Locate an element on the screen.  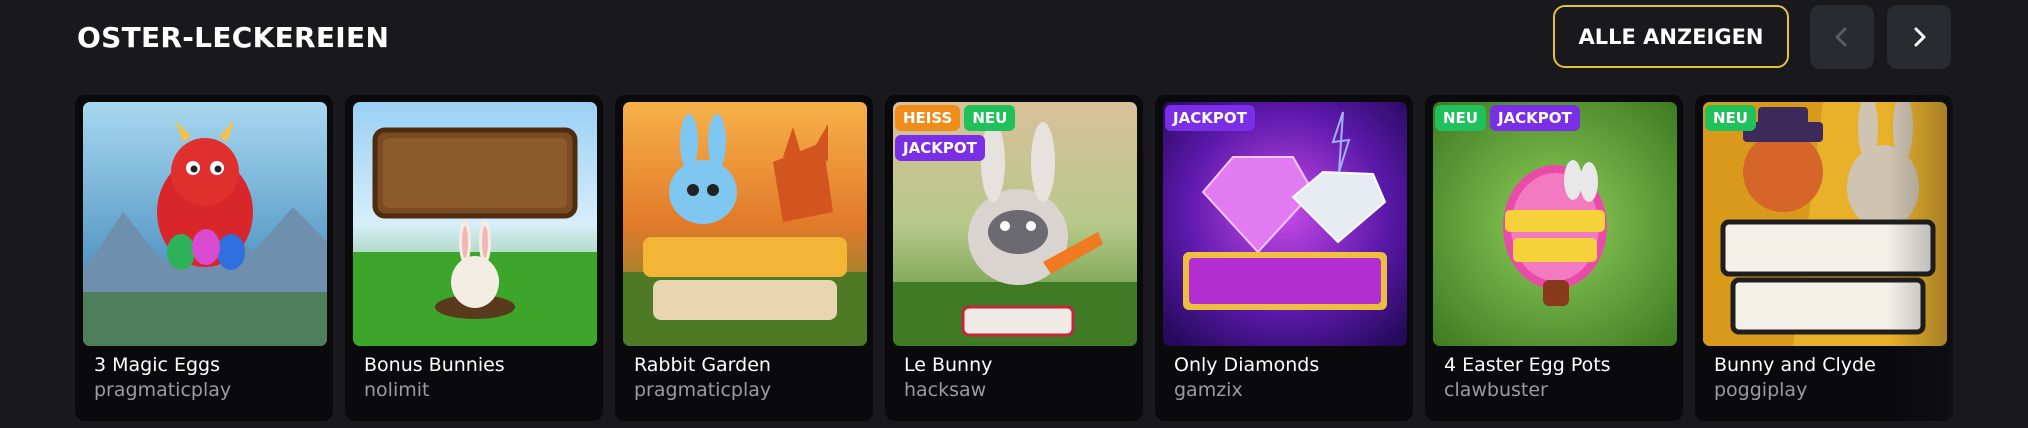
chevron-right-icon is located at coordinates (1920, 37).